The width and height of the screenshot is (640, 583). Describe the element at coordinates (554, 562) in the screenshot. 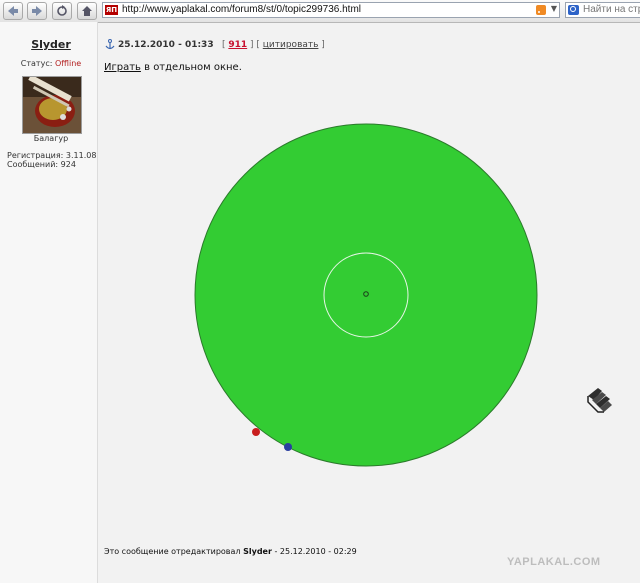

I see `watermark: YAPLAKAL.COM` at that location.